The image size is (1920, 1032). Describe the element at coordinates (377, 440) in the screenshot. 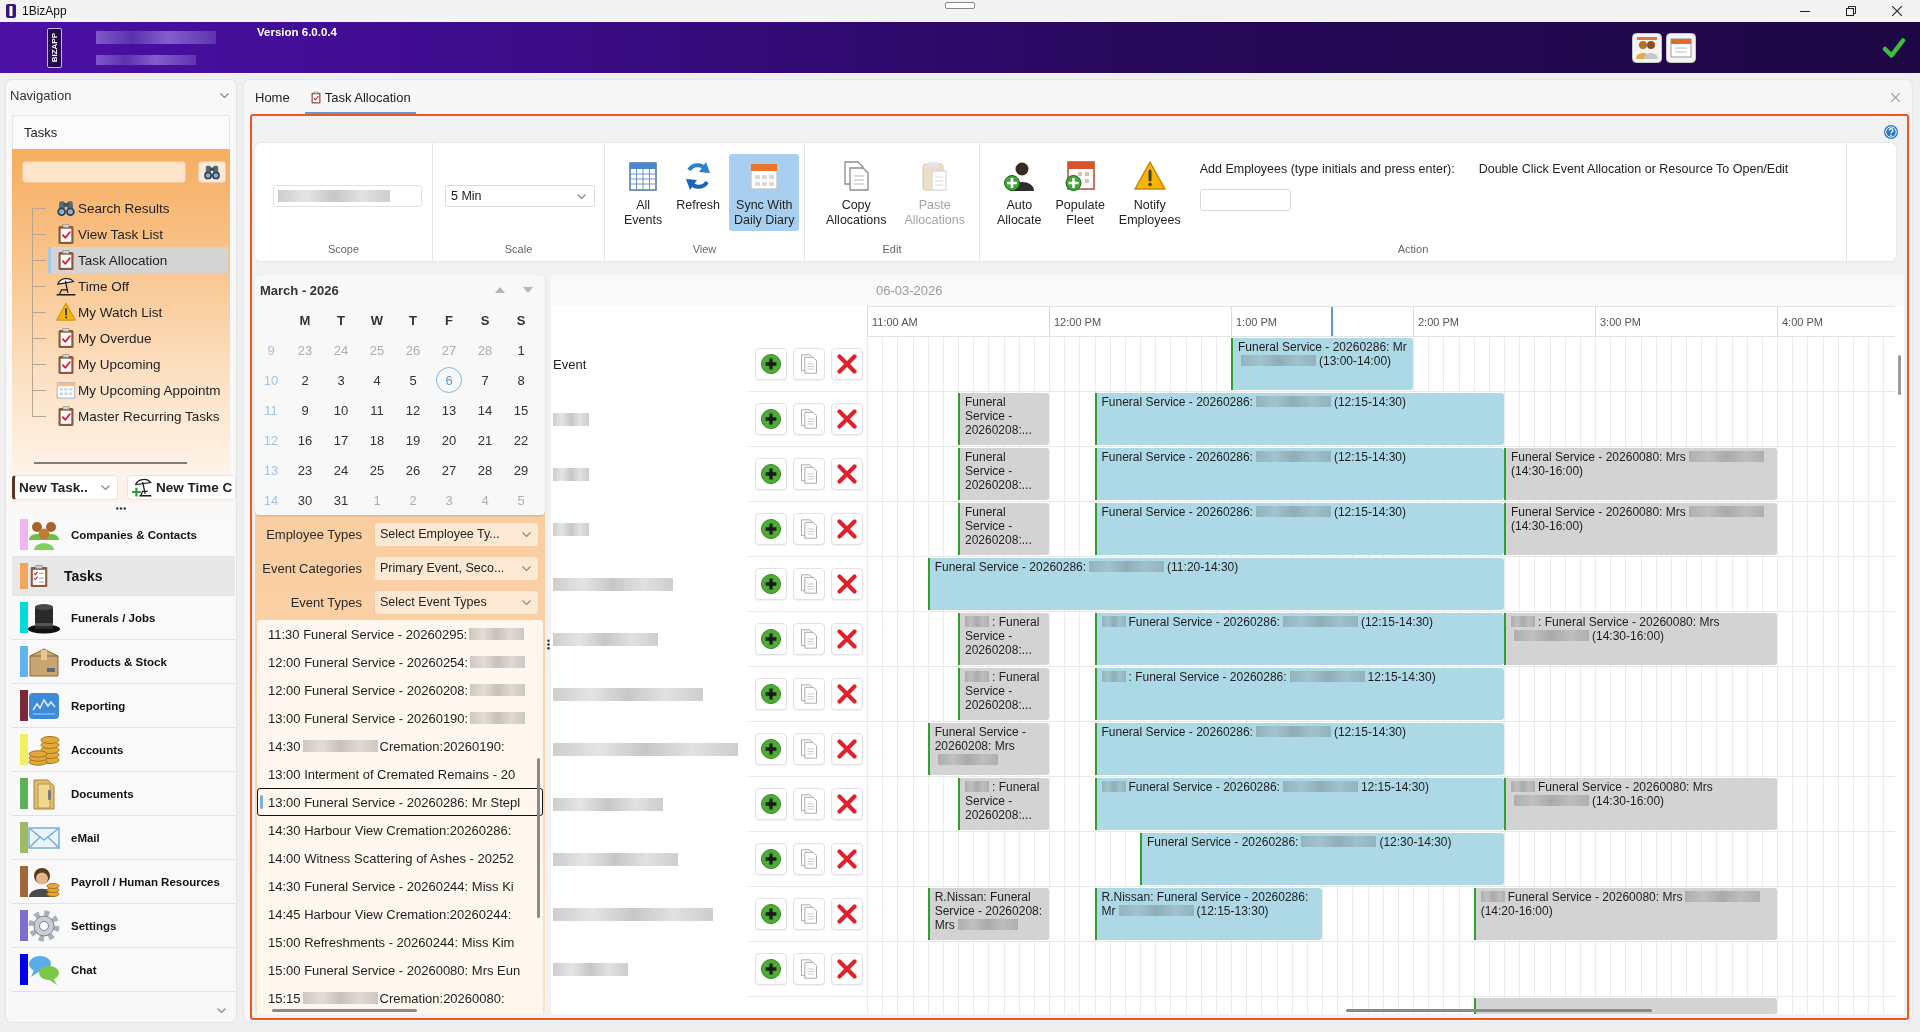

I see `calendar-day: 18` at that location.